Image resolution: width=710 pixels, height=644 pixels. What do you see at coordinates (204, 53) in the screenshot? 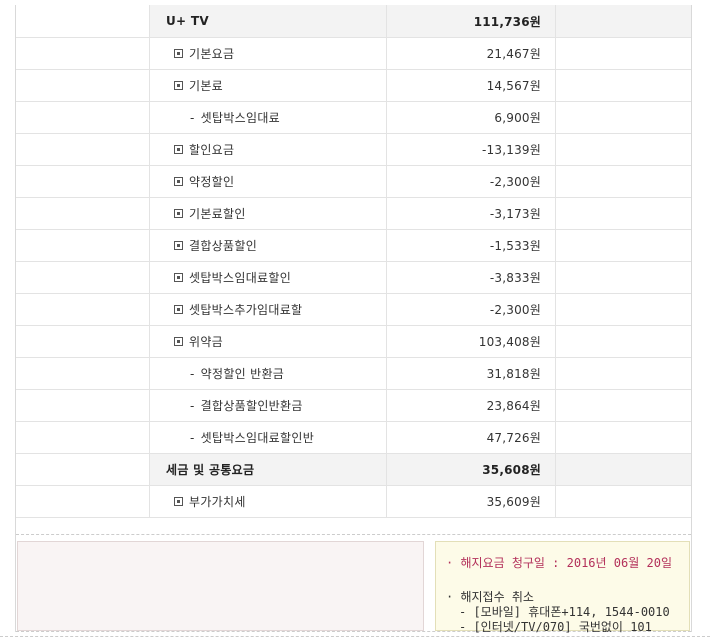
I see `row-label: 기본요금` at bounding box center [204, 53].